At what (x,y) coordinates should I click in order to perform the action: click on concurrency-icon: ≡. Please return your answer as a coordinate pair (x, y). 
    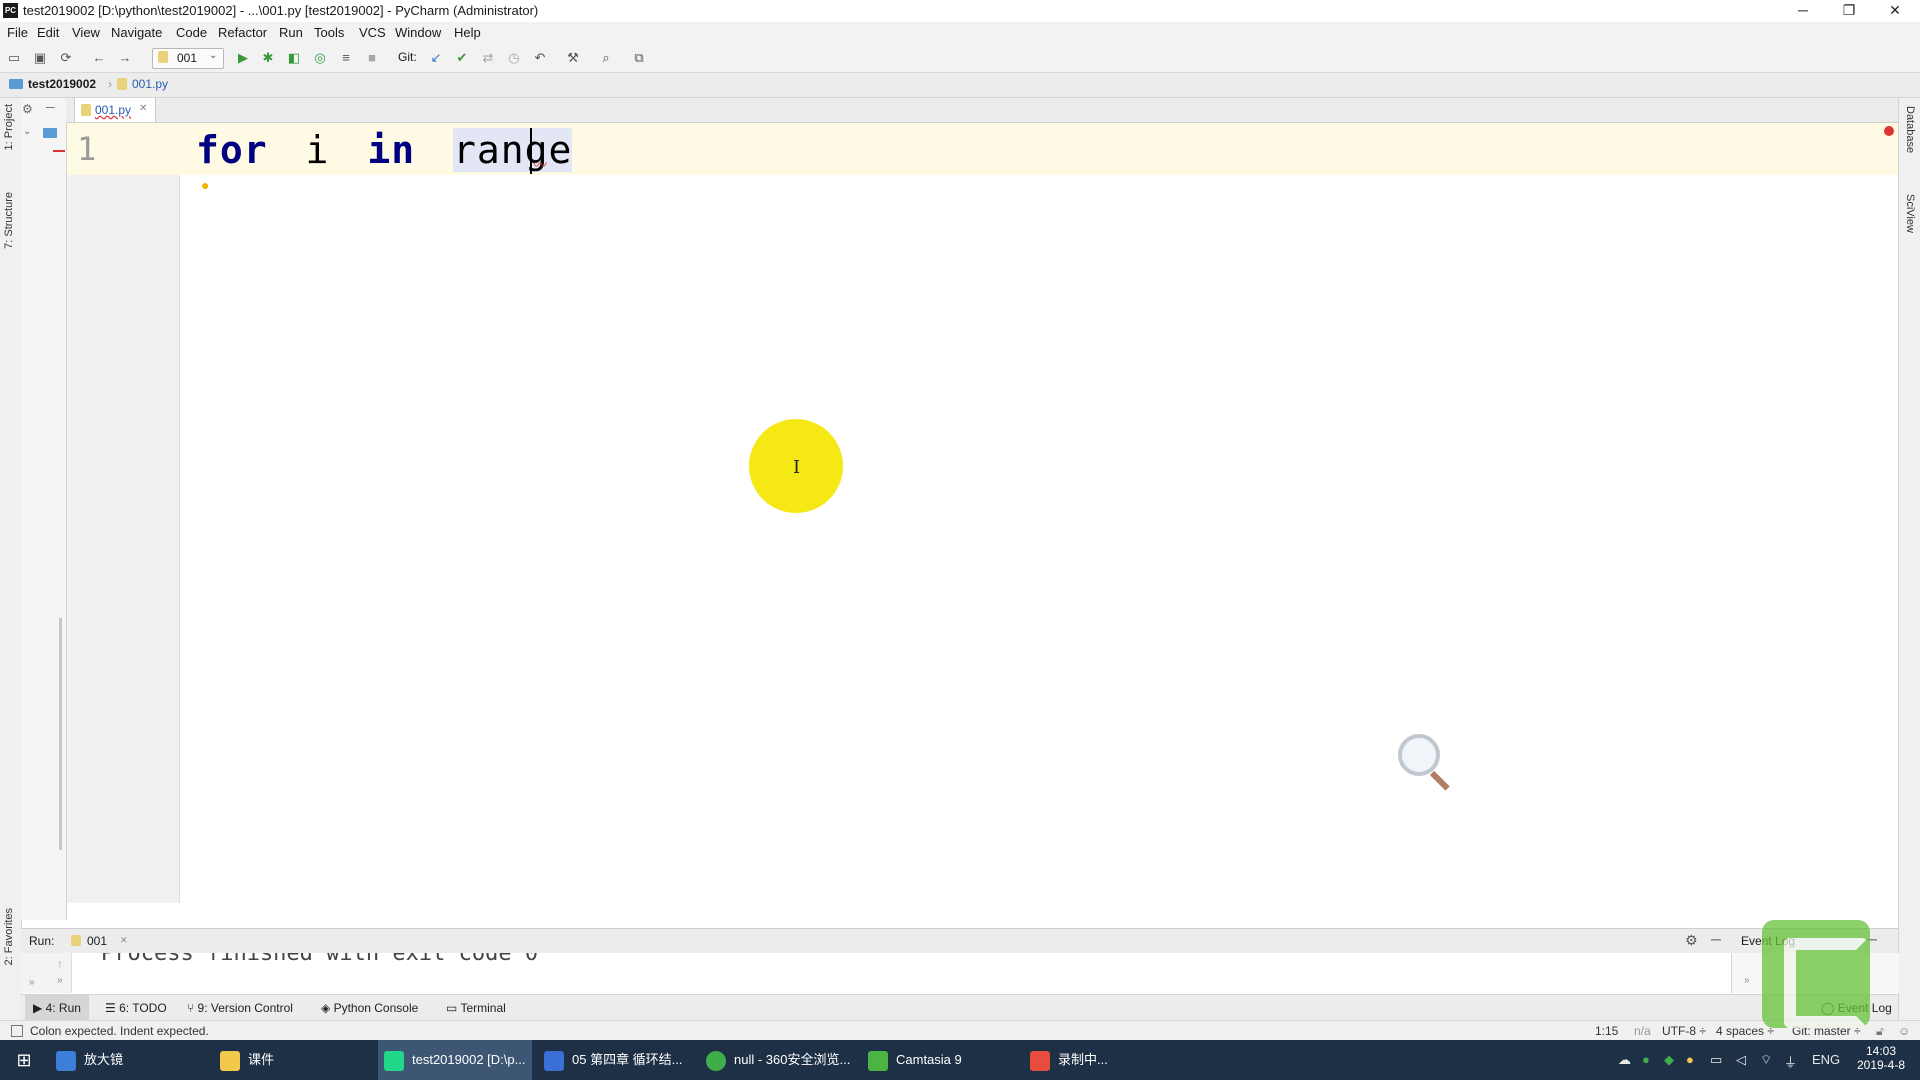
    Looking at the image, I should click on (346, 58).